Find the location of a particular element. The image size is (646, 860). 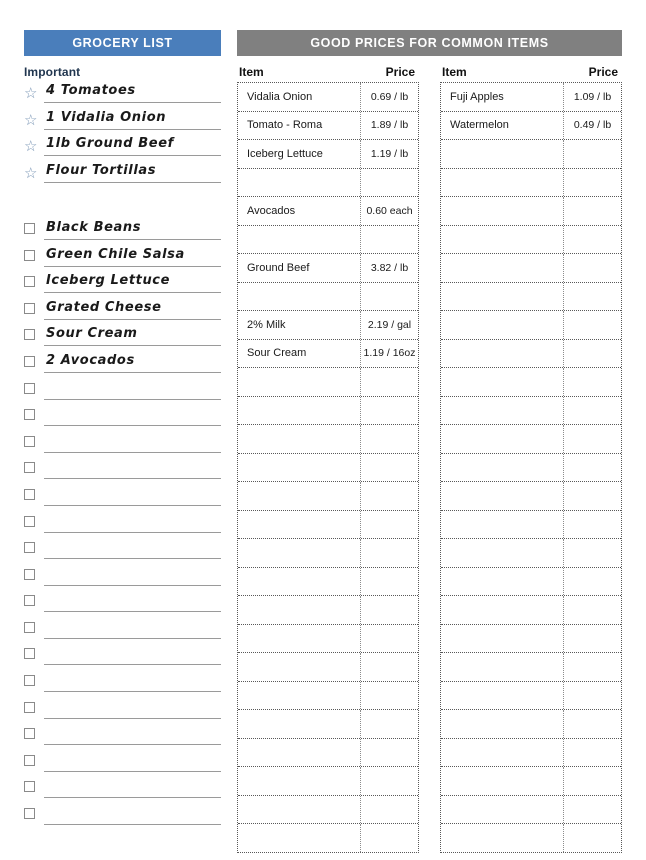

table-cell-price: 0.60 each is located at coordinates (389, 211).